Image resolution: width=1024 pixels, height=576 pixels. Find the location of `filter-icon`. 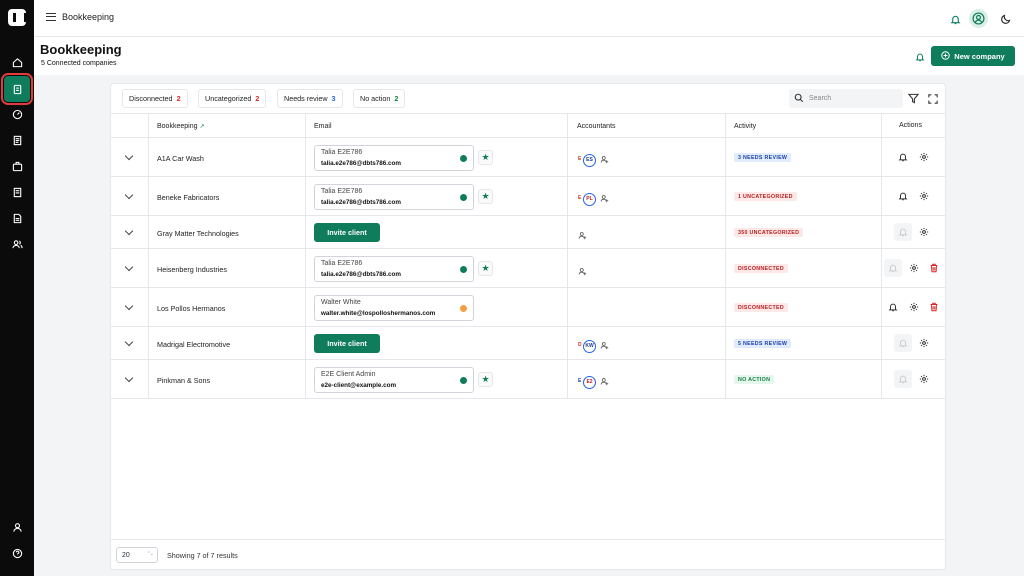

filter-icon is located at coordinates (913, 98).